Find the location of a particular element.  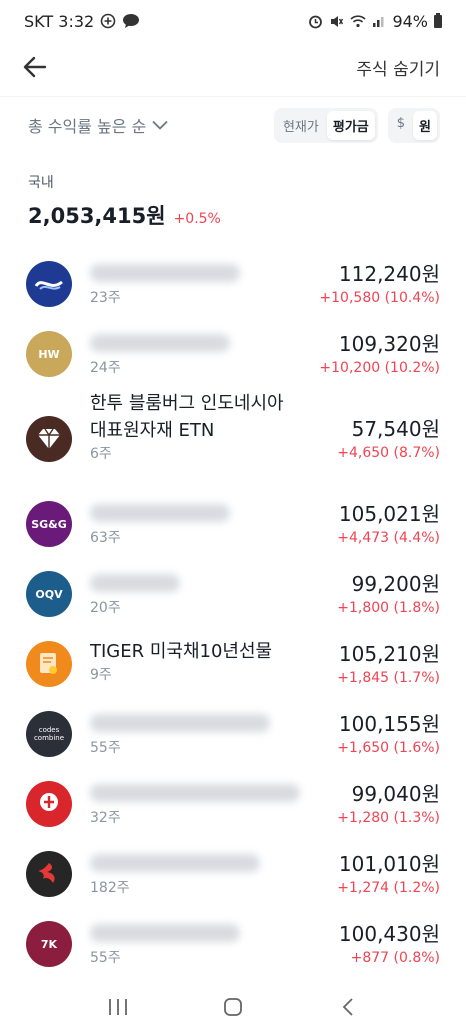

stock-value-col: 112,240원 +10,580 (10.4%) is located at coordinates (379, 284).